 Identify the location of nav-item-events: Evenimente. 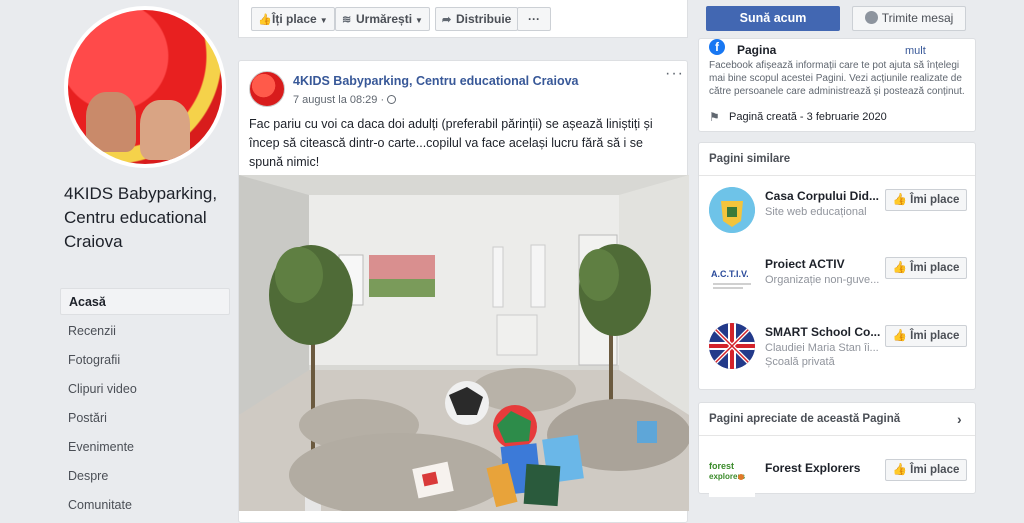
(145, 447).